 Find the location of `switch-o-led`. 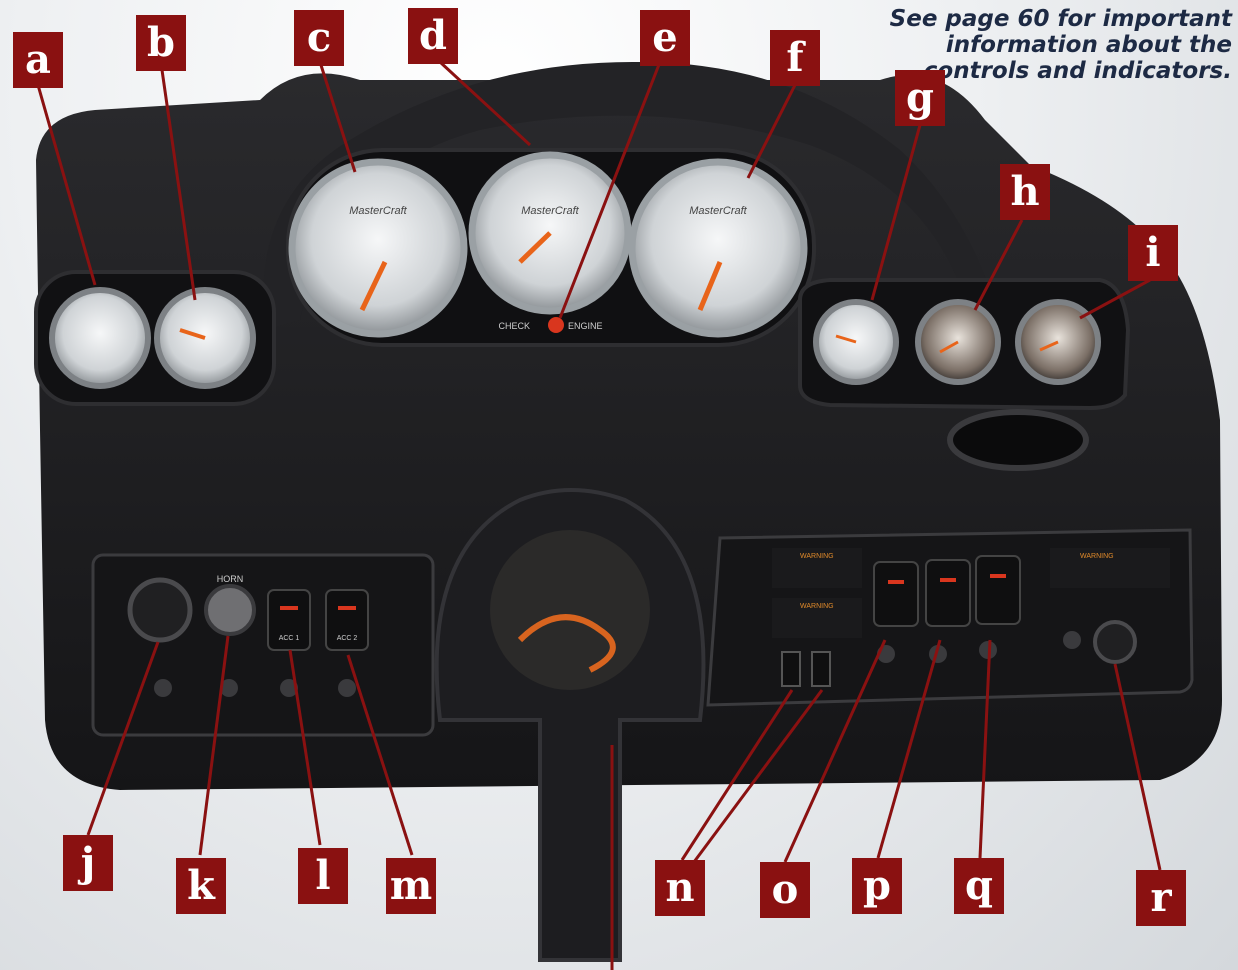

switch-o-led is located at coordinates (896, 582).